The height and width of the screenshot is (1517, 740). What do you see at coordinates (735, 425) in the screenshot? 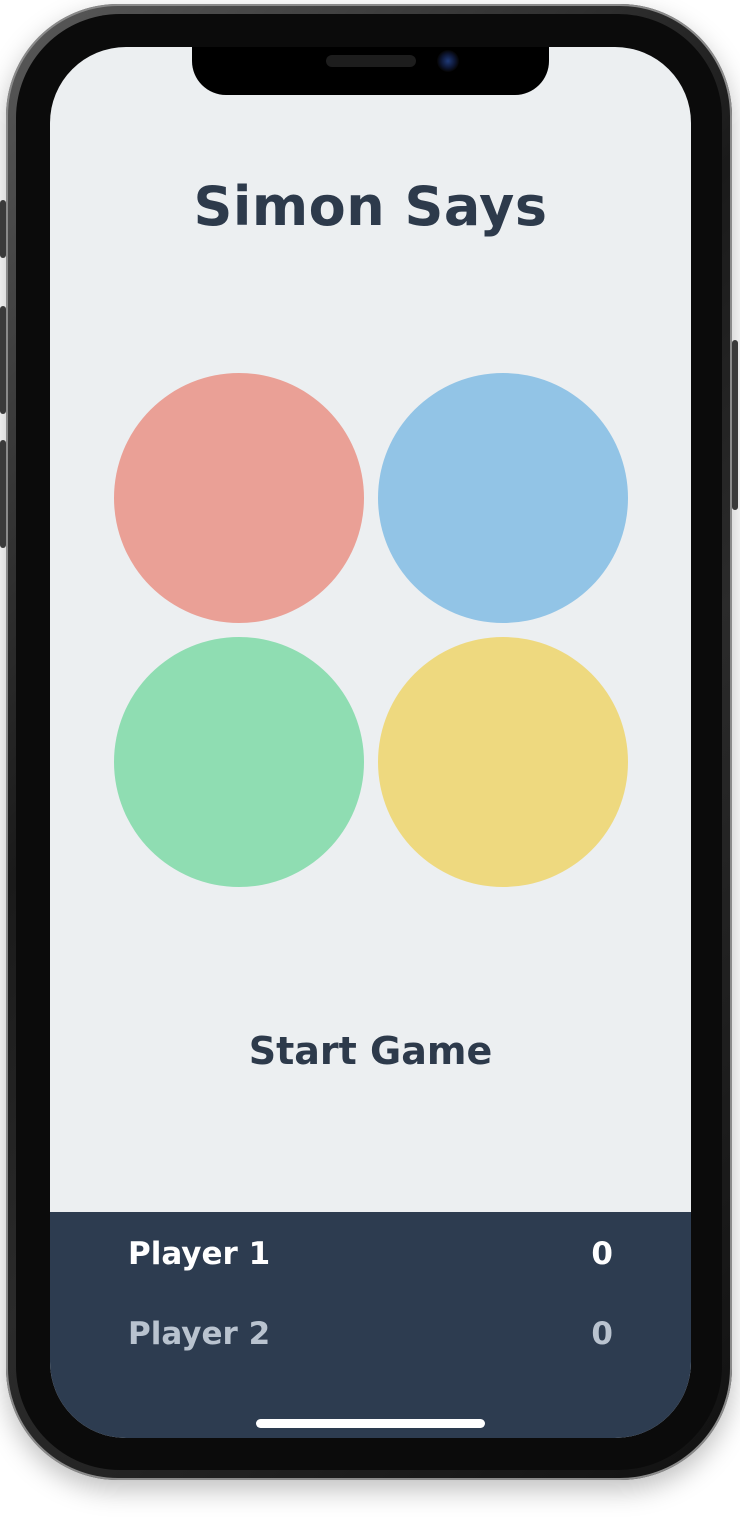
I see `power-button` at bounding box center [735, 425].